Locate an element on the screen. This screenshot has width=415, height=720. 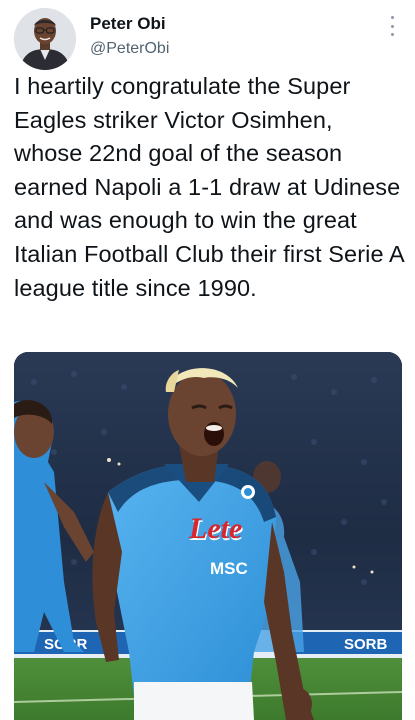
author-handle: @PeterObi is located at coordinates (129, 49).